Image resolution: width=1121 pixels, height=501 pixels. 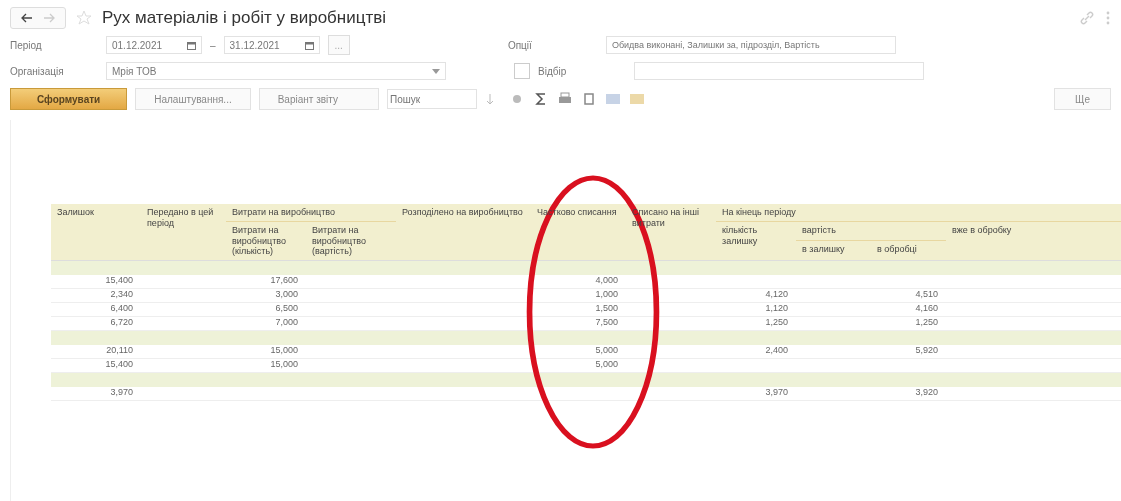 What do you see at coordinates (779, 71) in the screenshot?
I see `selection-field` at bounding box center [779, 71].